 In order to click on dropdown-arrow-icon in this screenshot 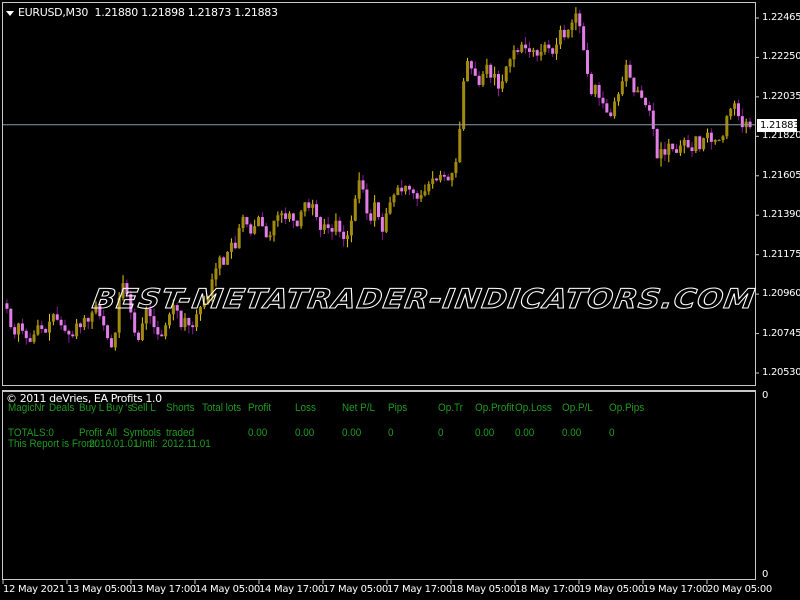, I will do `click(10, 13)`.